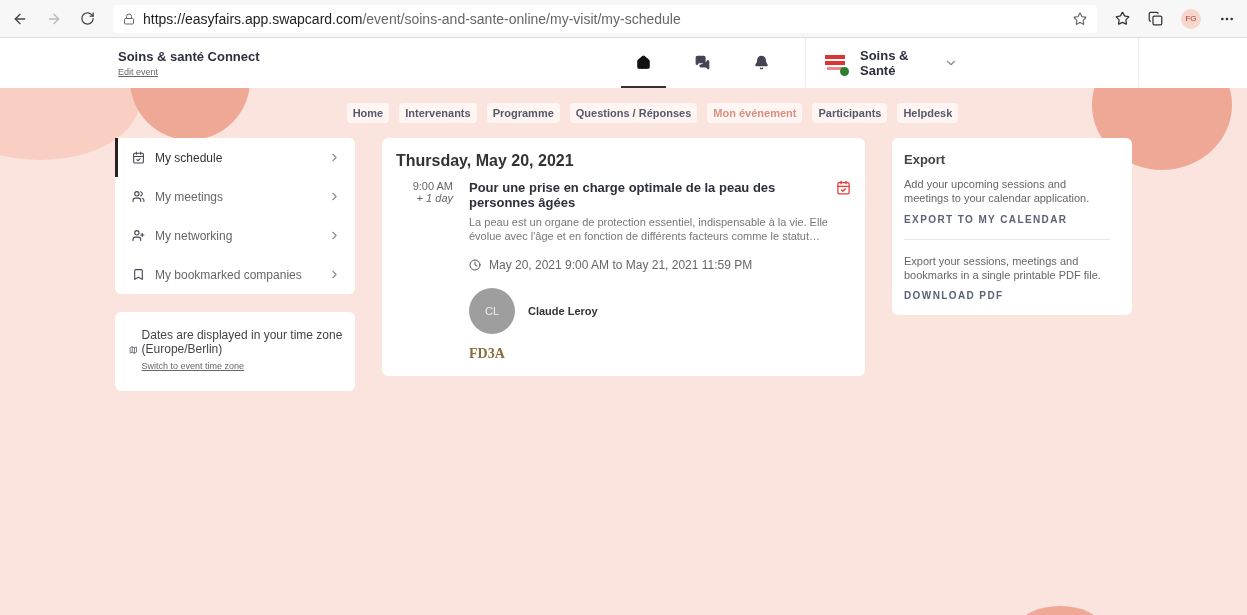  I want to click on event-title: Soins & santé Connect, so click(189, 56).